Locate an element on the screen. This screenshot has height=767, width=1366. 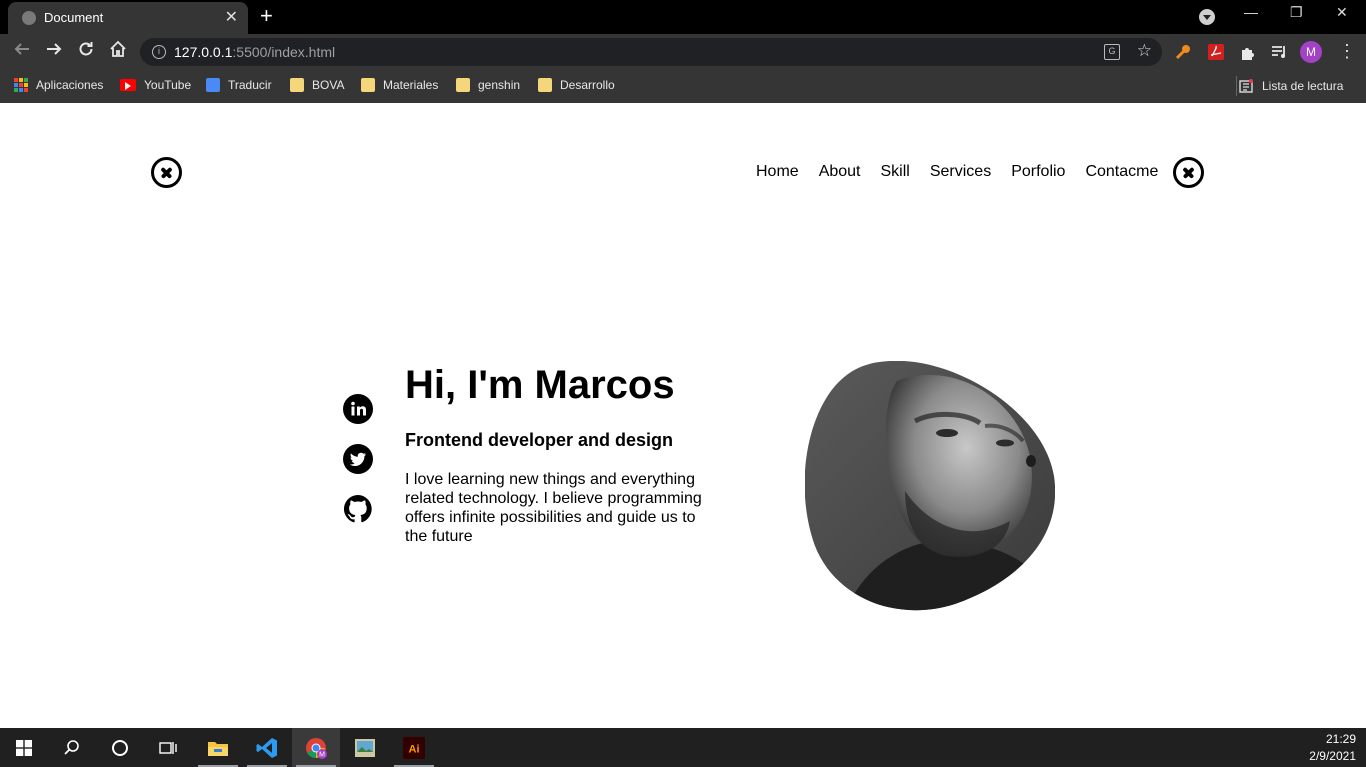
tab-search-dropdown-icon is located at coordinates (1207, 17).